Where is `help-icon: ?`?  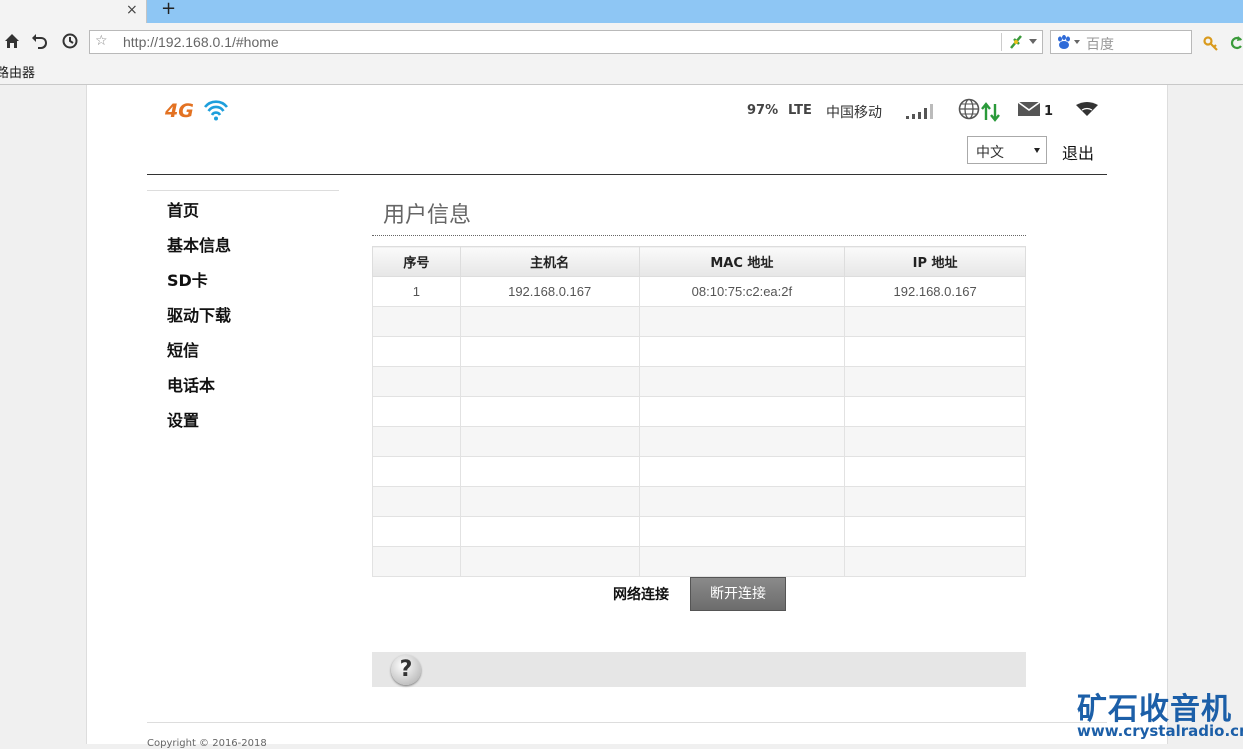 help-icon: ? is located at coordinates (406, 670).